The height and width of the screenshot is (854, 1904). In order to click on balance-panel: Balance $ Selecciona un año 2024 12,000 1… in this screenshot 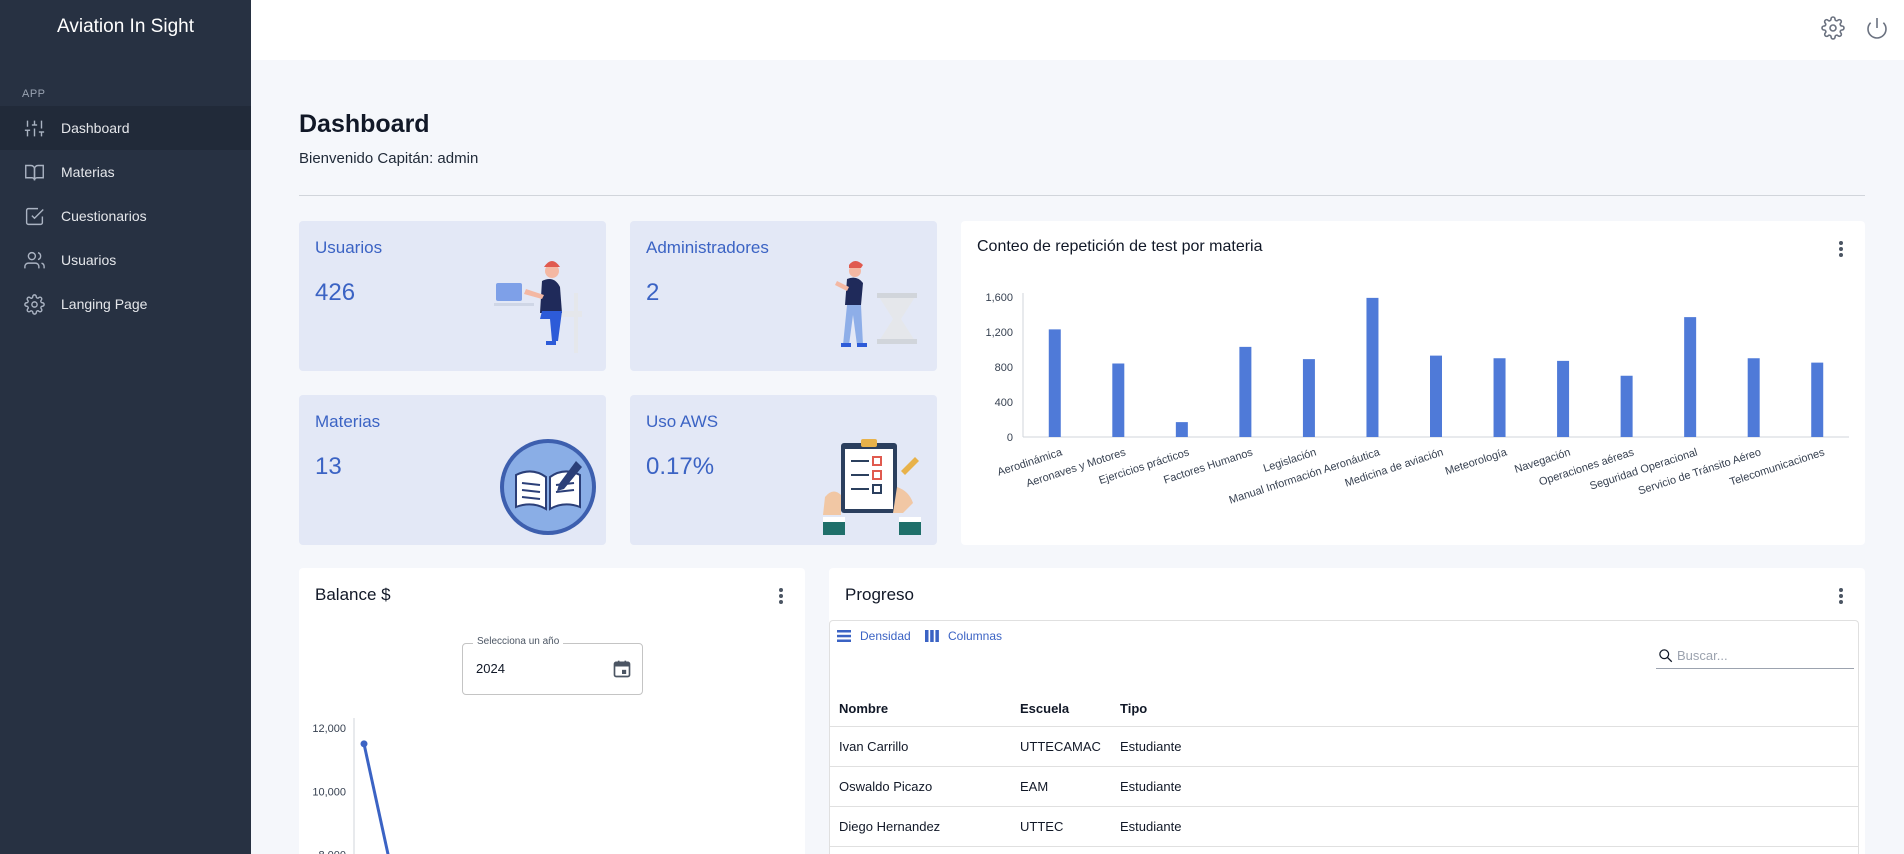, I will do `click(552, 711)`.